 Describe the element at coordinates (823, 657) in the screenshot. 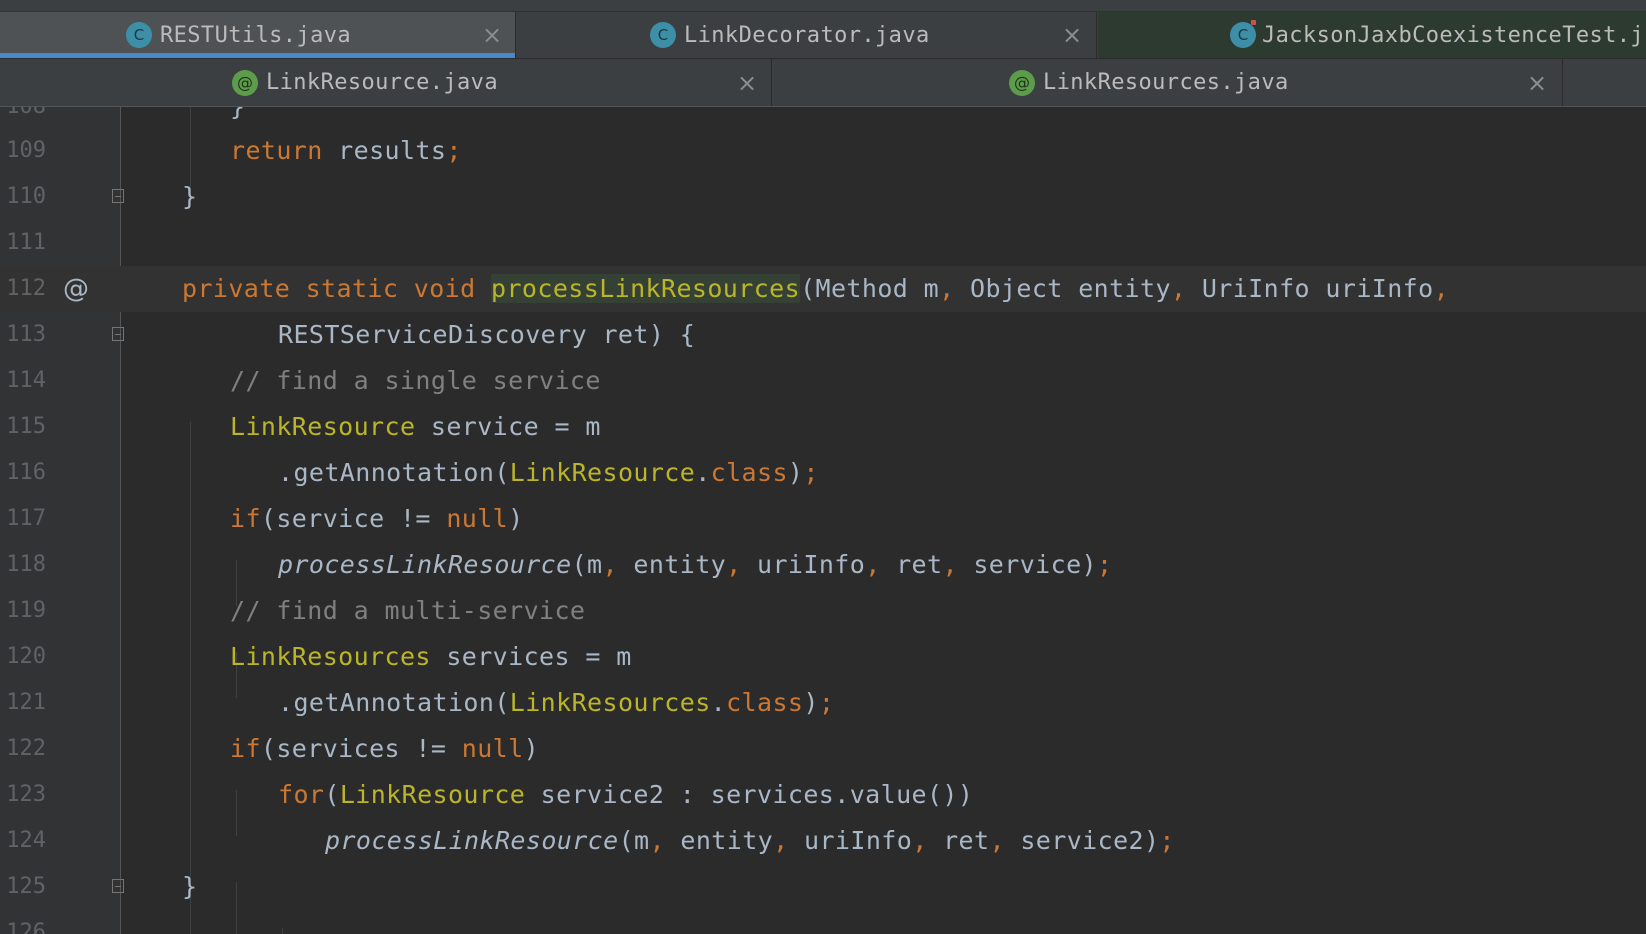

I see `code-line: 120 LinkResources services = m` at that location.